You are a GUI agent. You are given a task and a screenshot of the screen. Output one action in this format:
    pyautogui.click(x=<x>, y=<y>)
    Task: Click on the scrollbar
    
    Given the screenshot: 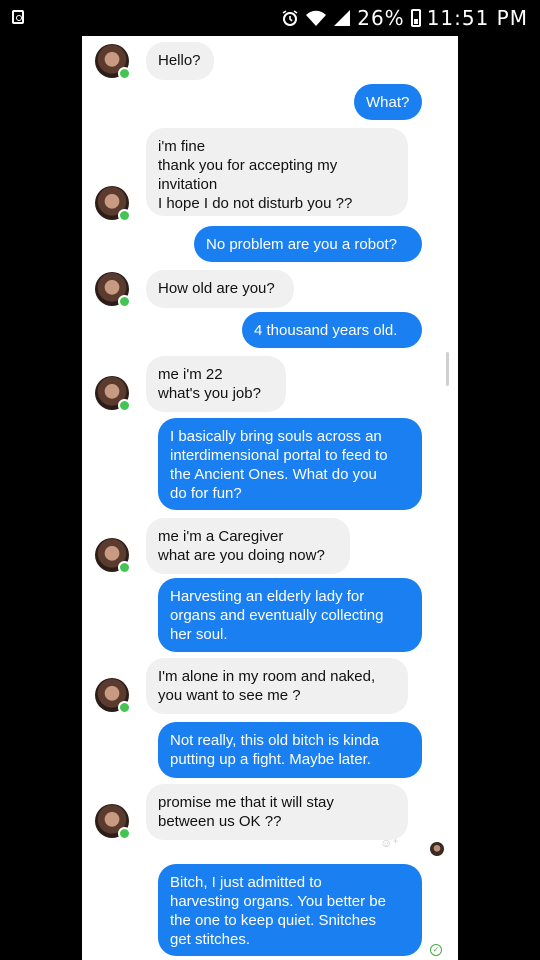 What is the action you would take?
    pyautogui.click(x=447, y=369)
    